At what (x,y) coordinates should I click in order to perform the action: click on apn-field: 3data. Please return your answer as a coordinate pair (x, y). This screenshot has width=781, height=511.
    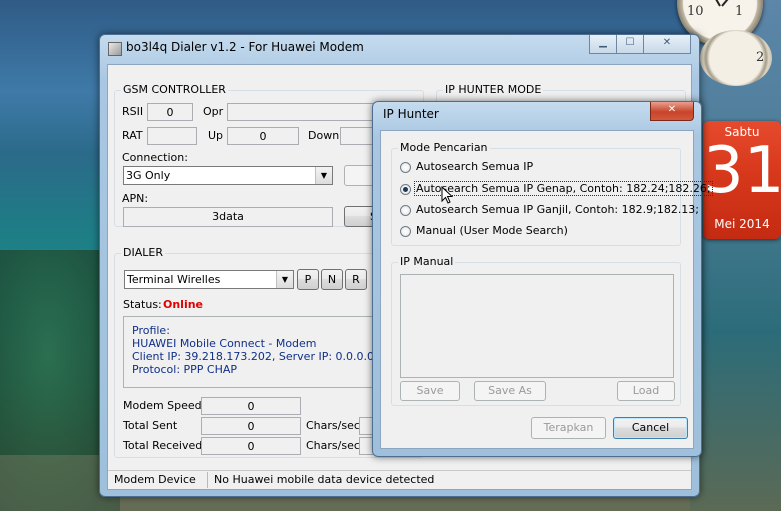
    Looking at the image, I should click on (228, 217).